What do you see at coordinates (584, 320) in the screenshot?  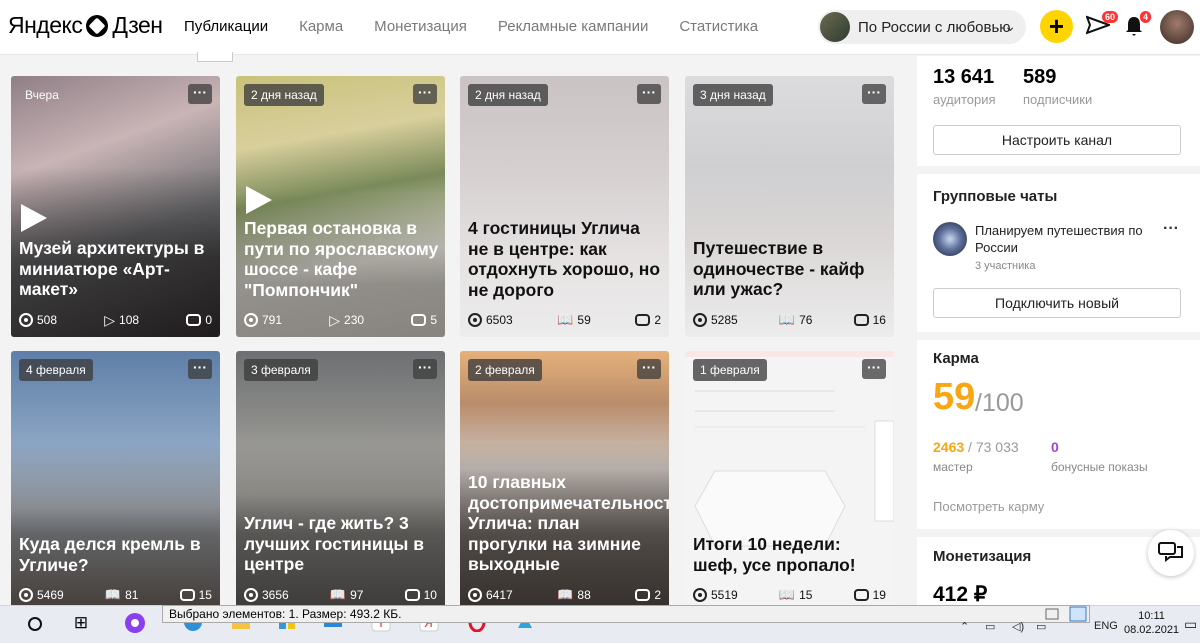 I see `reads-count: 59` at bounding box center [584, 320].